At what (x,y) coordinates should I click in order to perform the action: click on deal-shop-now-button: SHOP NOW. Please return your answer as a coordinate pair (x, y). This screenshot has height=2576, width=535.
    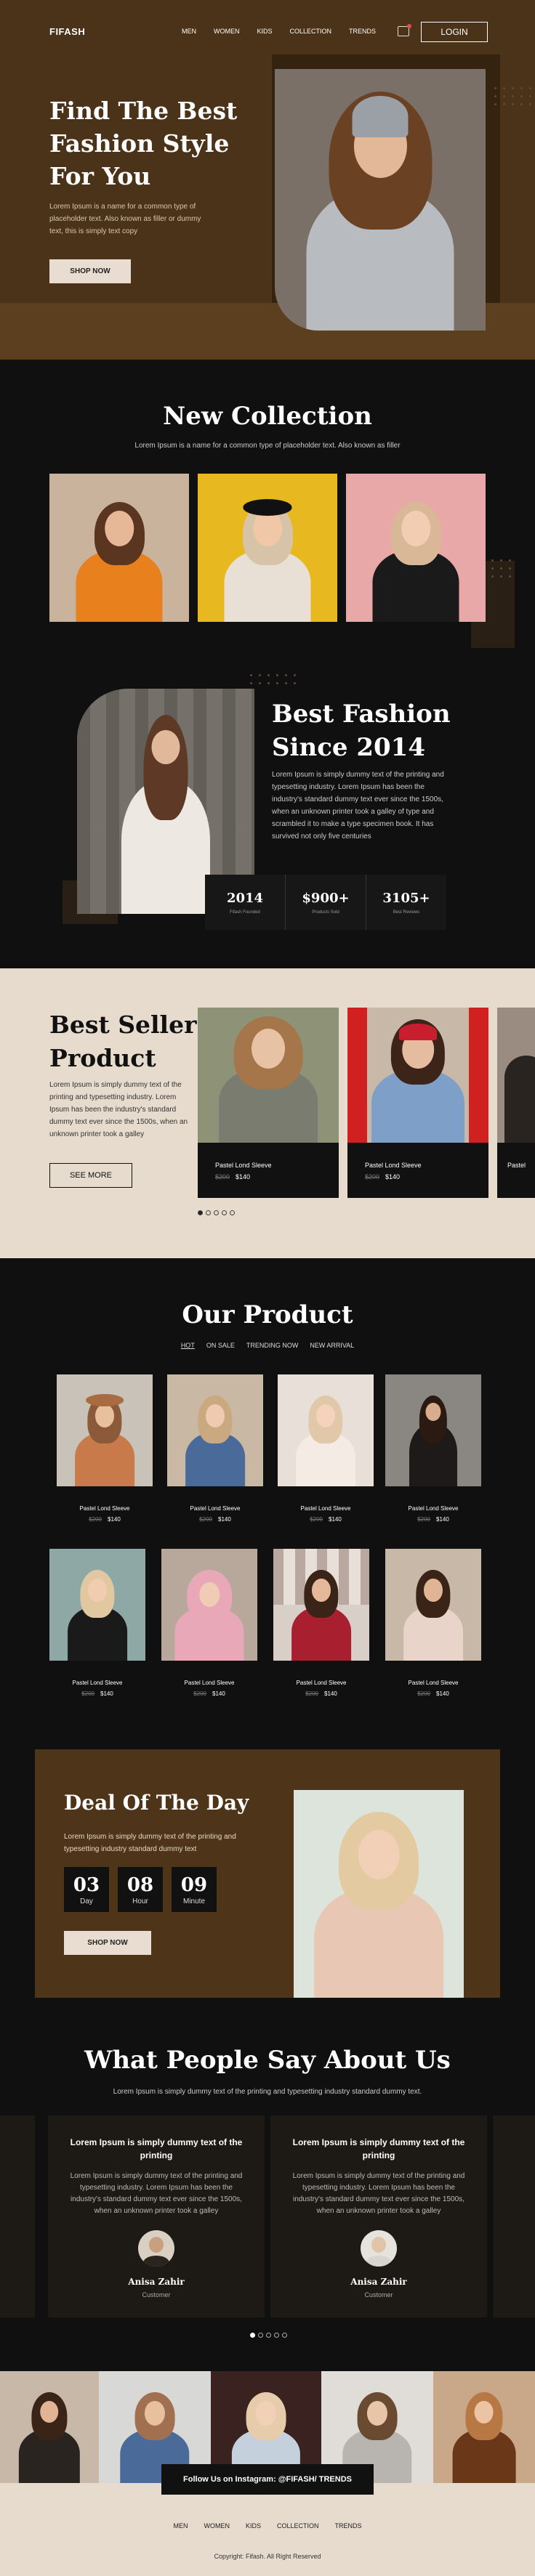
    Looking at the image, I should click on (107, 1943).